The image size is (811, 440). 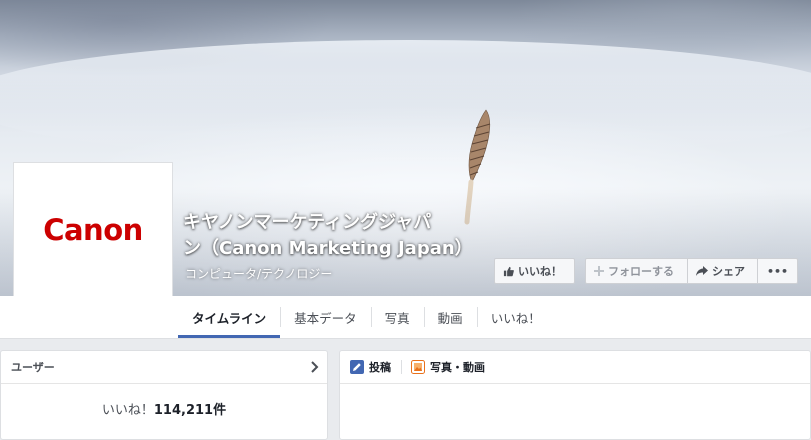 What do you see at coordinates (508, 271) in the screenshot?
I see `thumbs-up-icon` at bounding box center [508, 271].